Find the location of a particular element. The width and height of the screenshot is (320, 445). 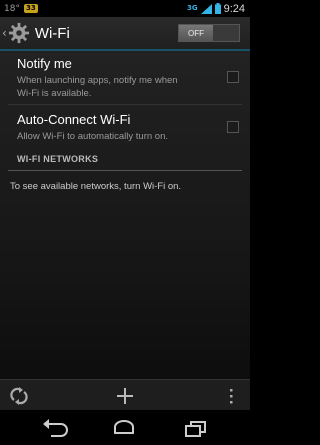

home-icon is located at coordinates (124, 428).